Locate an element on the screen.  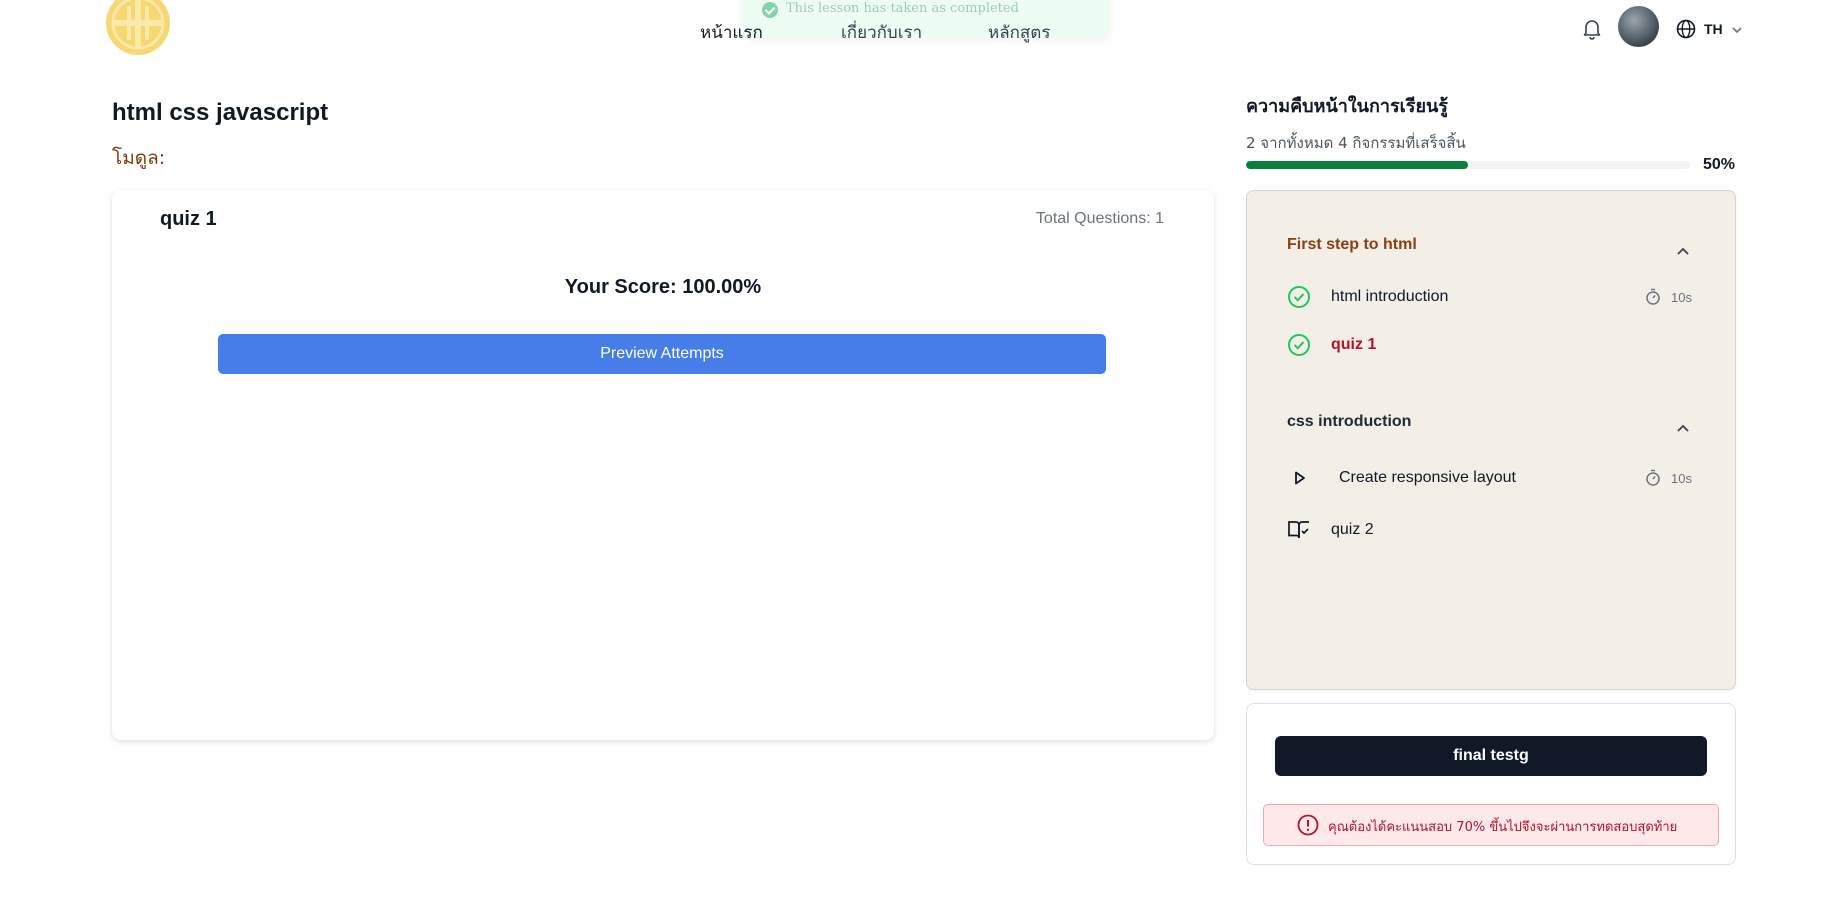
progress-bar-fill is located at coordinates (1357, 165).